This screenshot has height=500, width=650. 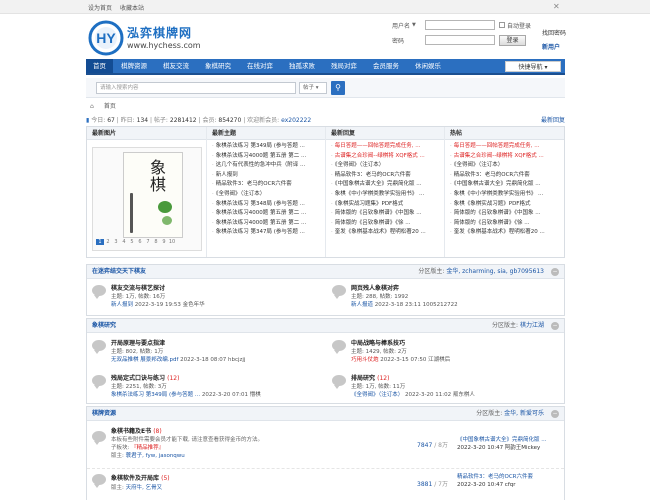 What do you see at coordinates (147, 199) in the screenshot?
I see `featured-image: 象棋 1 2 3 4 5 6 7 8 9 10` at bounding box center [147, 199].